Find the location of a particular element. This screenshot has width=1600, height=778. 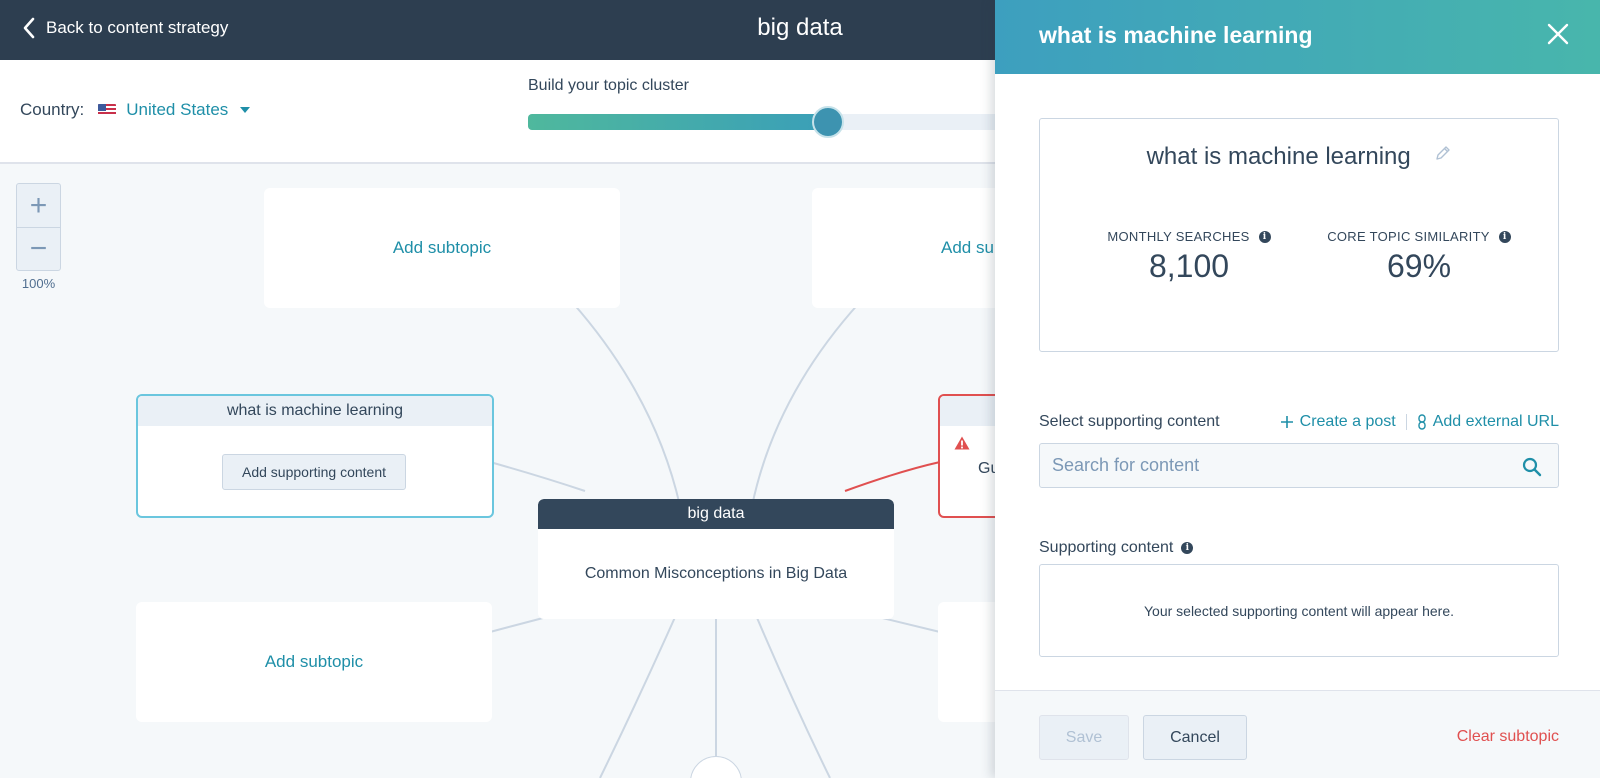

search-input is located at coordinates (1299, 465).